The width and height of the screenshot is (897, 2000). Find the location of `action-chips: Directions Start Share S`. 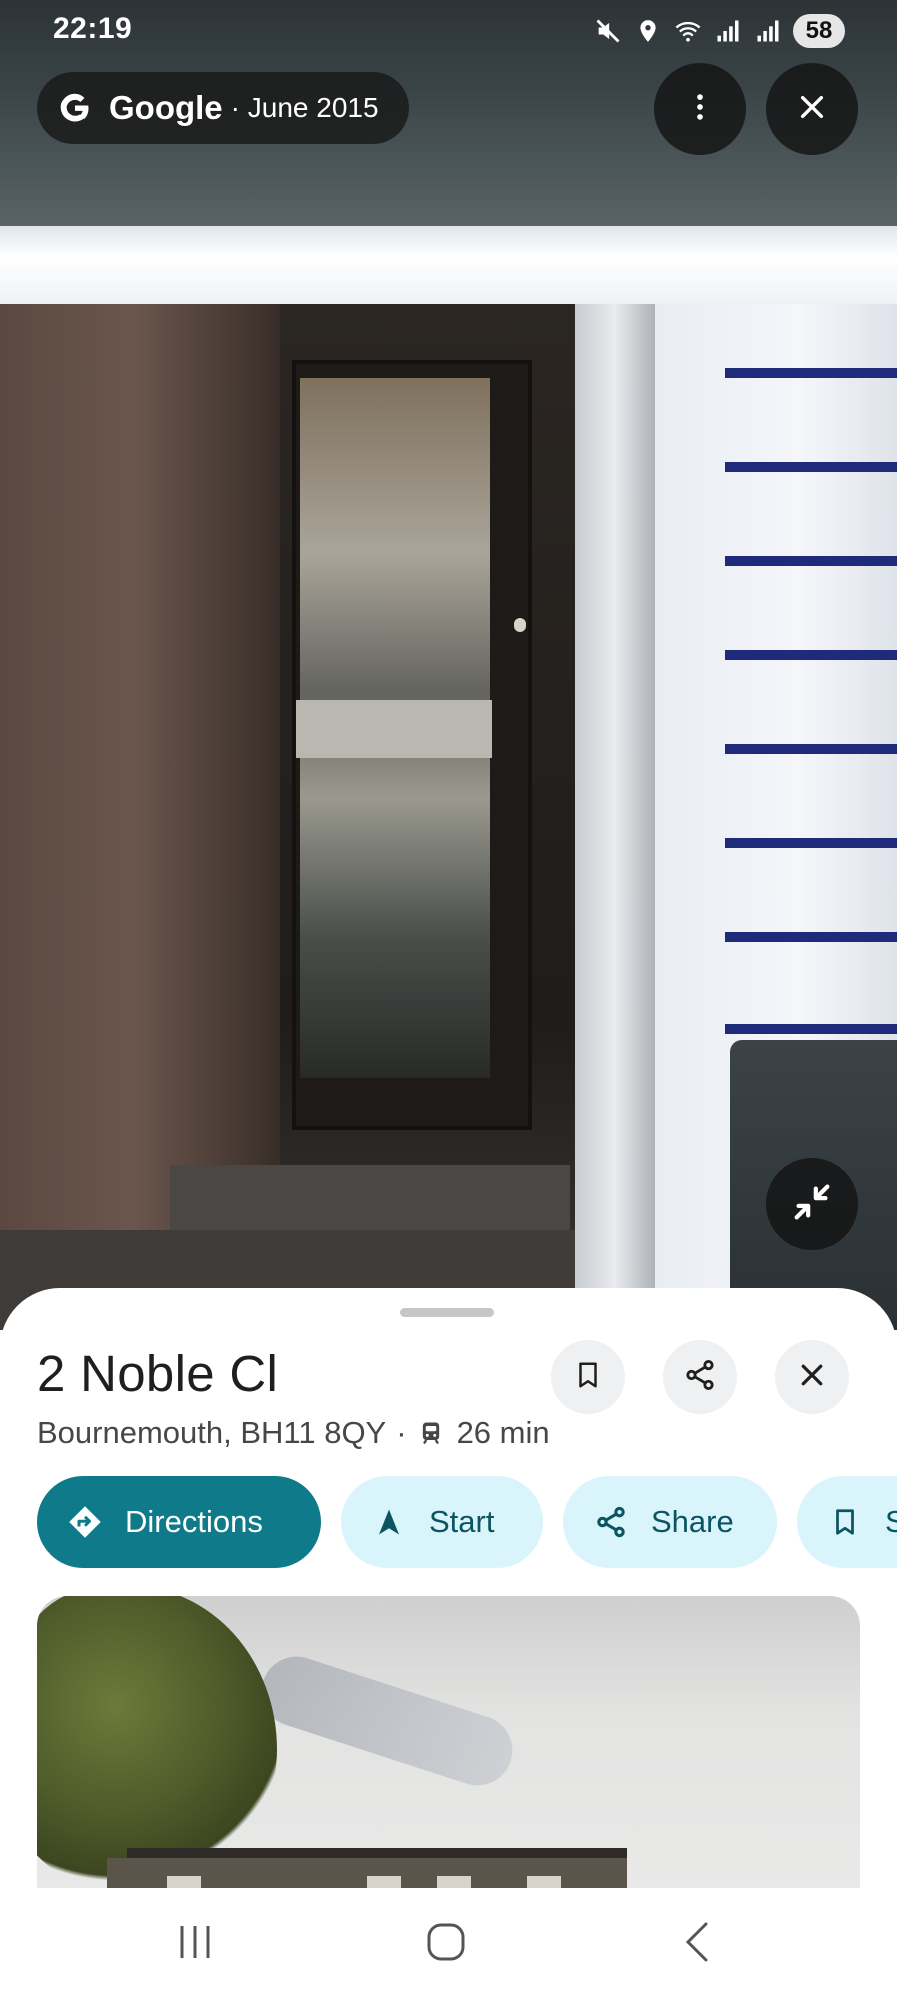

action-chips: Directions Start Share S is located at coordinates (467, 1522).